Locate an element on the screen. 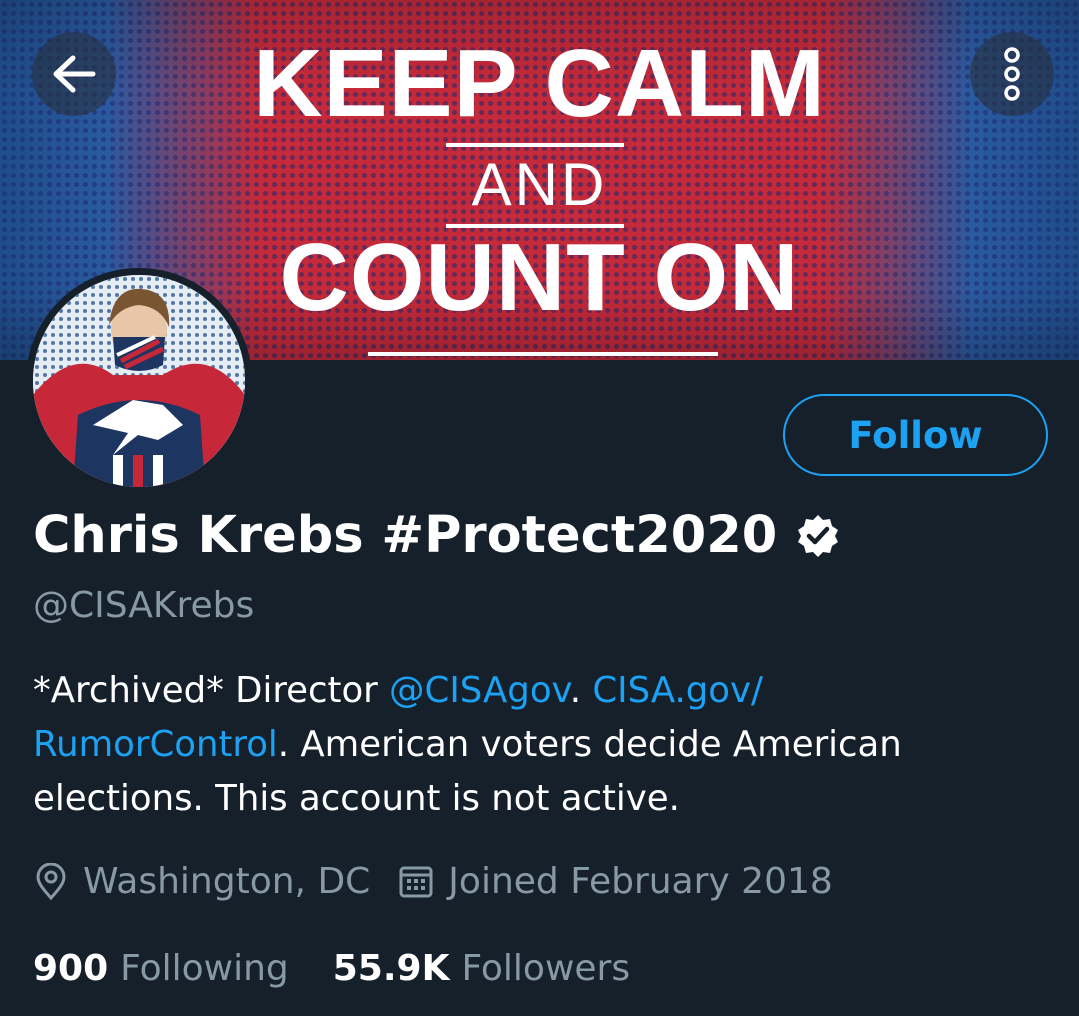 This screenshot has height=1016, width=1079. avatar is located at coordinates (139, 381).